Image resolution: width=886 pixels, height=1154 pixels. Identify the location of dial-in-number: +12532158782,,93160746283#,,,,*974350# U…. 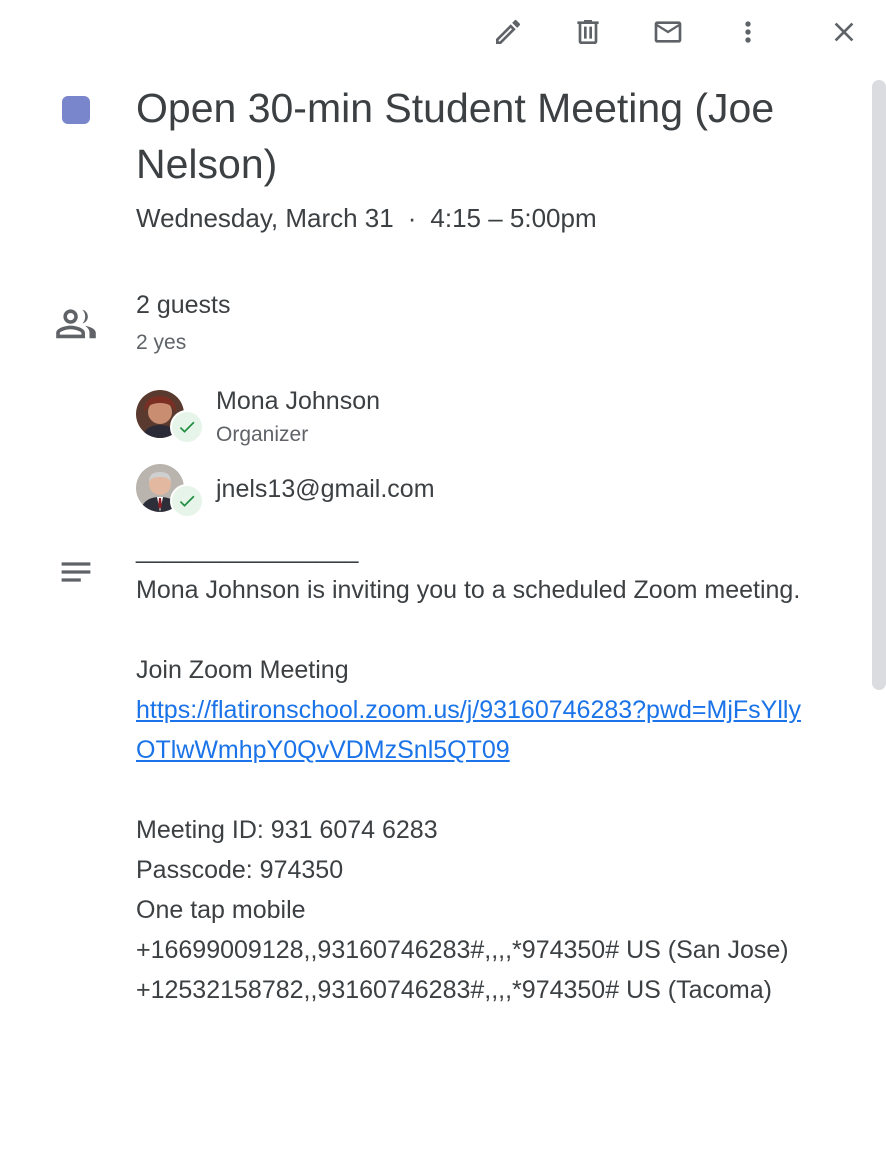
(476, 990).